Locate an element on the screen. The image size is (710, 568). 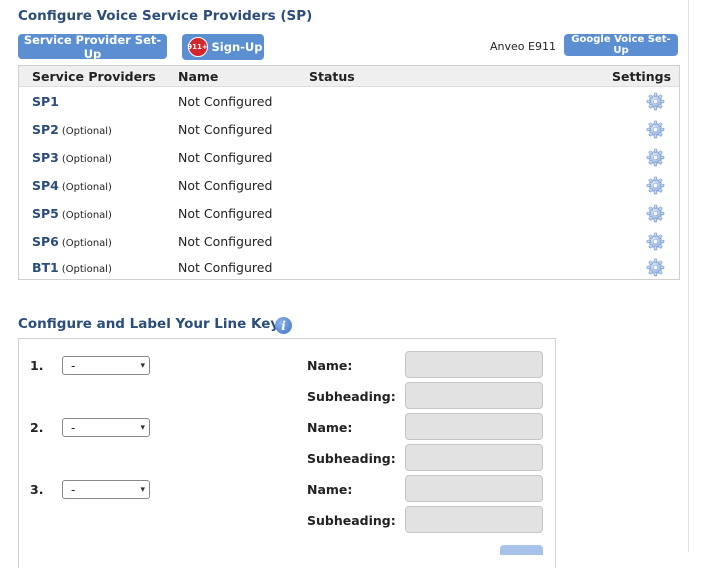
provider-id: SP4 (Optional) is located at coordinates (72, 185).